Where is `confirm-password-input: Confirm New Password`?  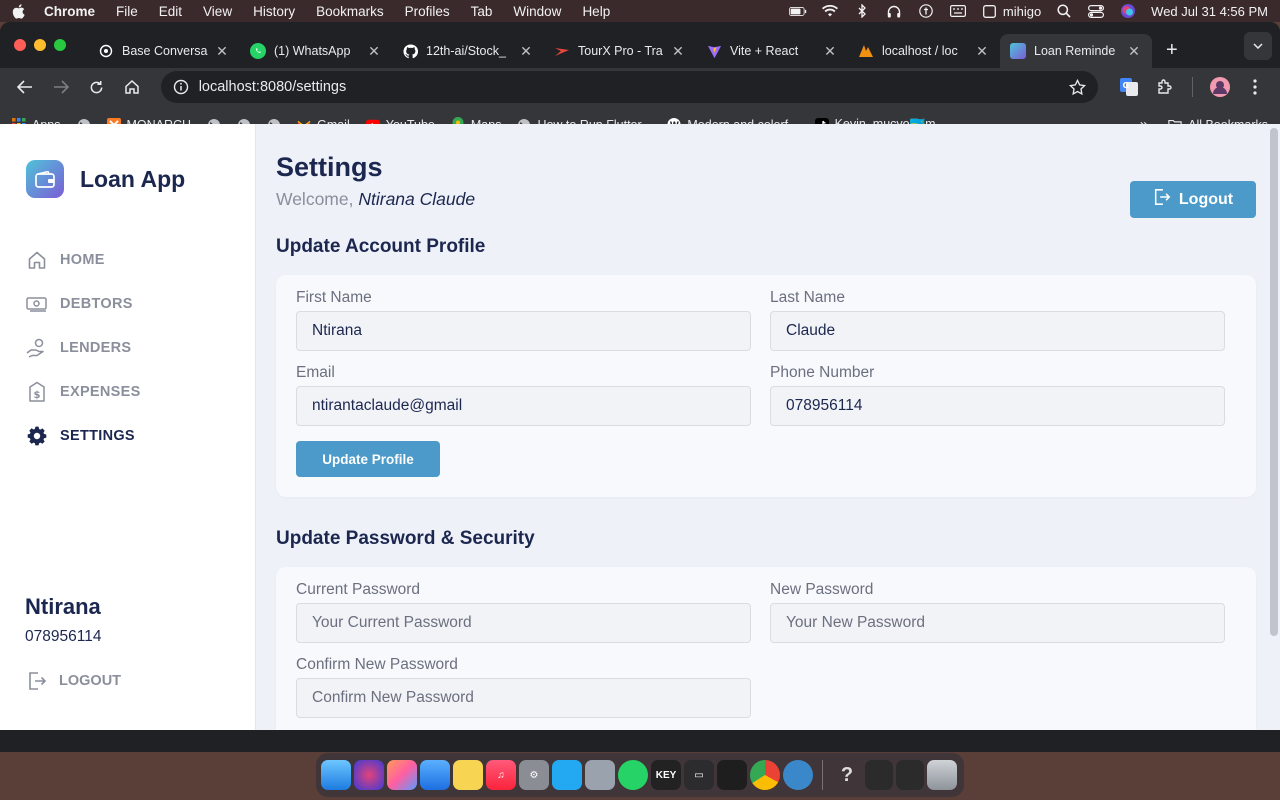 confirm-password-input: Confirm New Password is located at coordinates (523, 698).